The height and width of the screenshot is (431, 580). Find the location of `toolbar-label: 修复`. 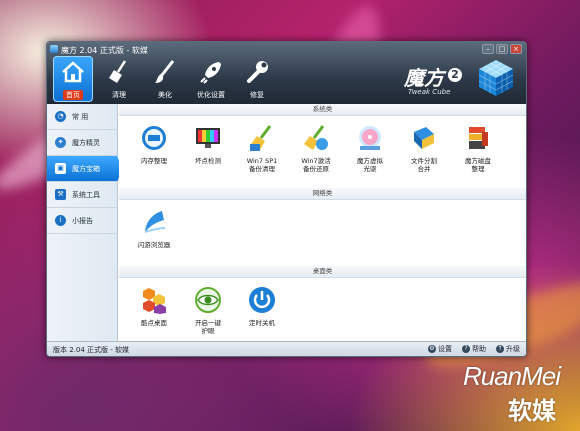

toolbar-label: 修复 is located at coordinates (257, 95).